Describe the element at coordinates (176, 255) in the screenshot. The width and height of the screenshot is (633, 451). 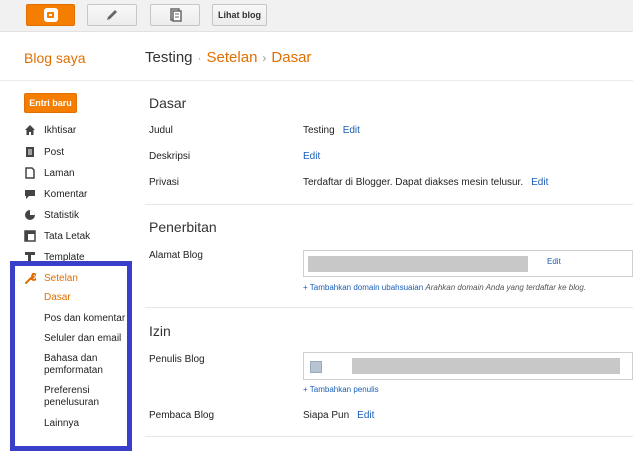
I see `row-label-blog-address: Alamat Blog` at that location.